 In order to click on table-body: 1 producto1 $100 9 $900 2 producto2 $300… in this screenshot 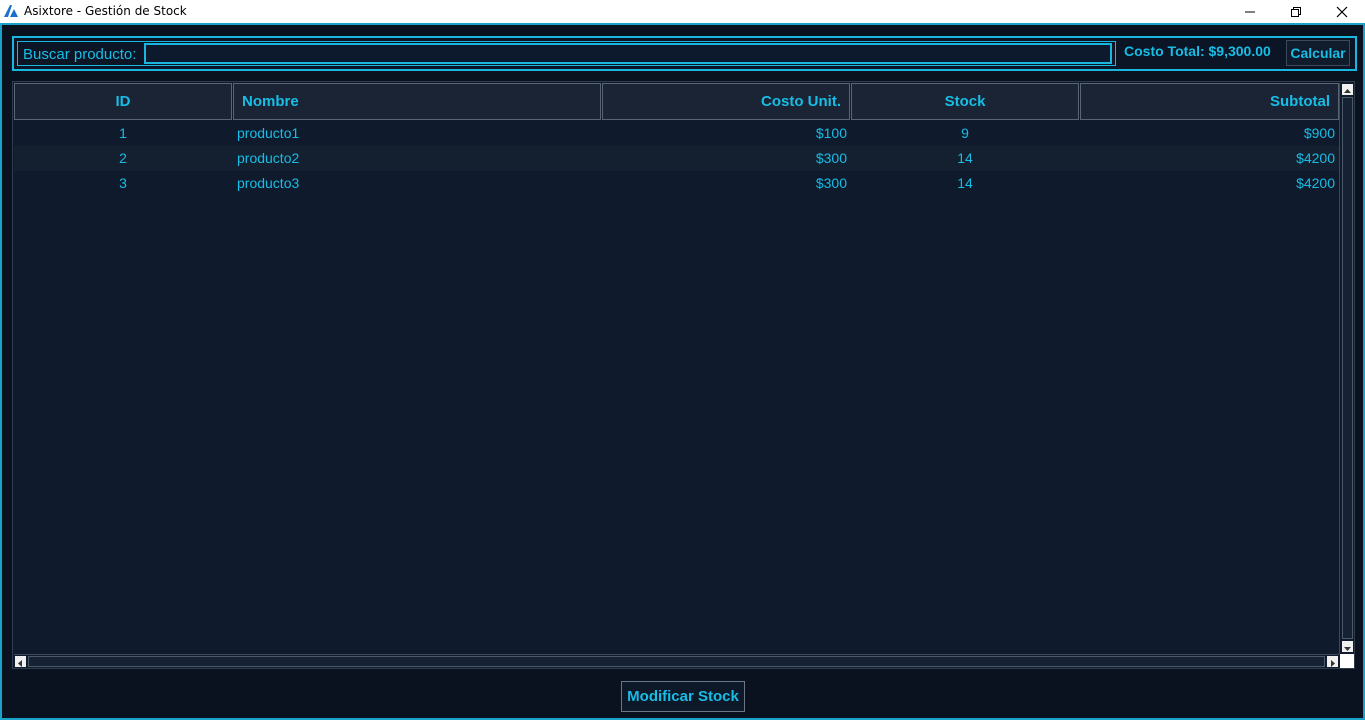, I will do `click(676, 158)`.